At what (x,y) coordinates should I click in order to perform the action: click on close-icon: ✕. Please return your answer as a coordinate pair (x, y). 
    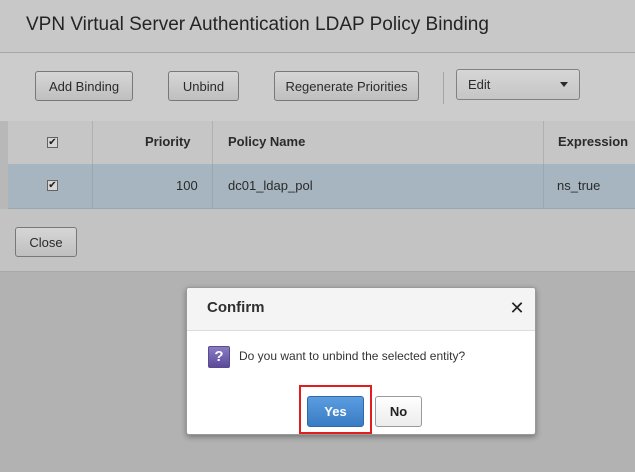
    Looking at the image, I should click on (517, 308).